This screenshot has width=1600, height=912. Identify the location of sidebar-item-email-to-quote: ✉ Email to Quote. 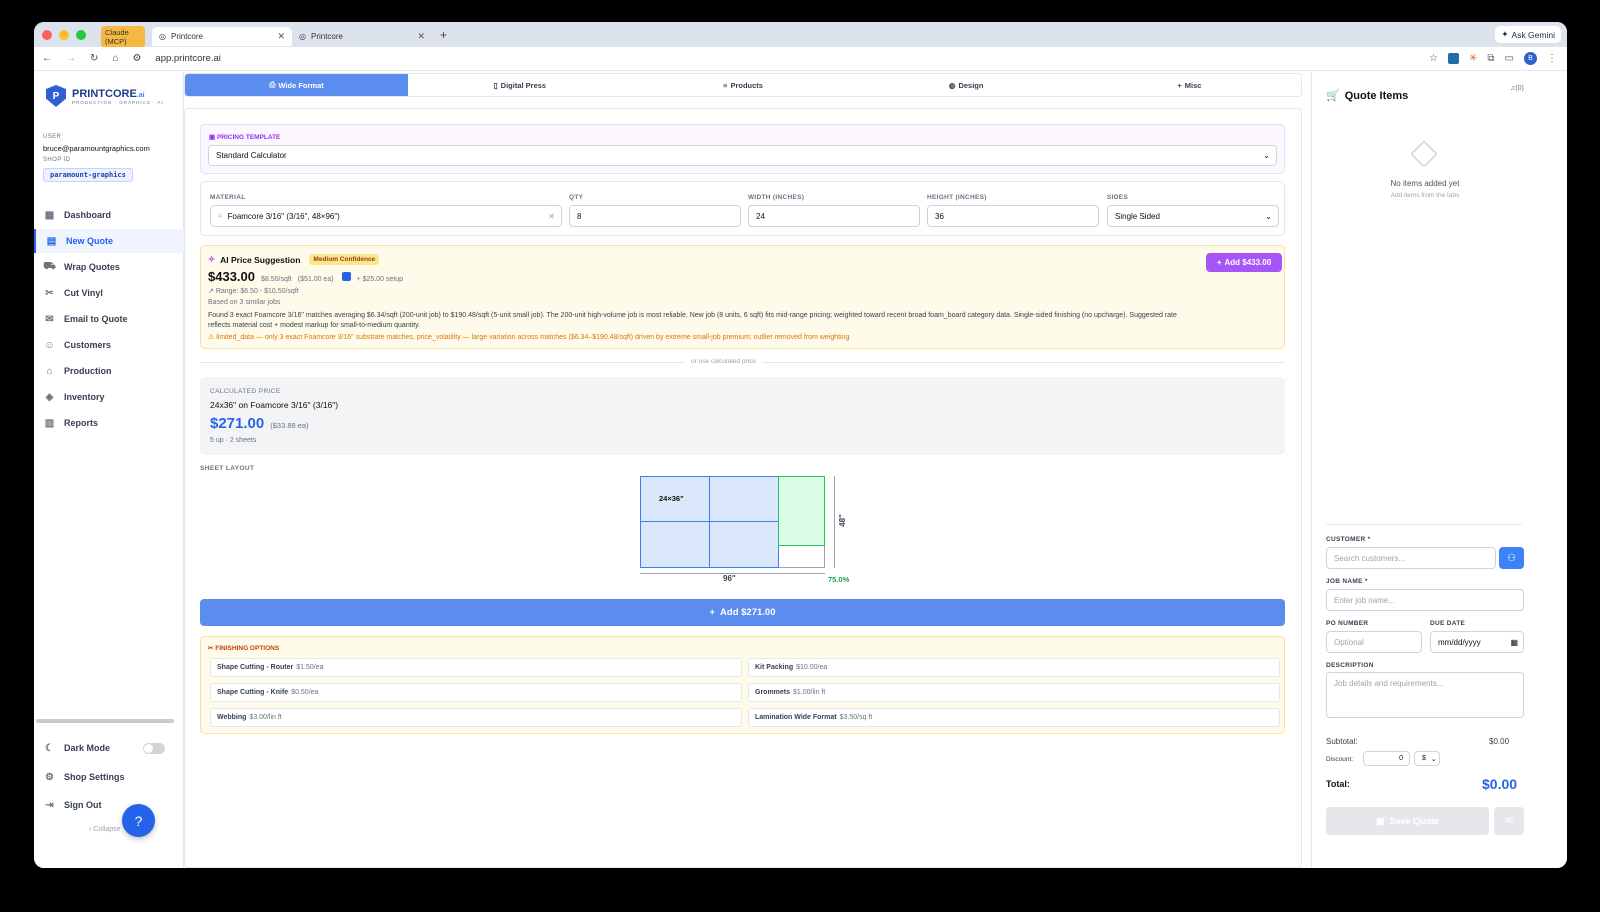
(109, 319).